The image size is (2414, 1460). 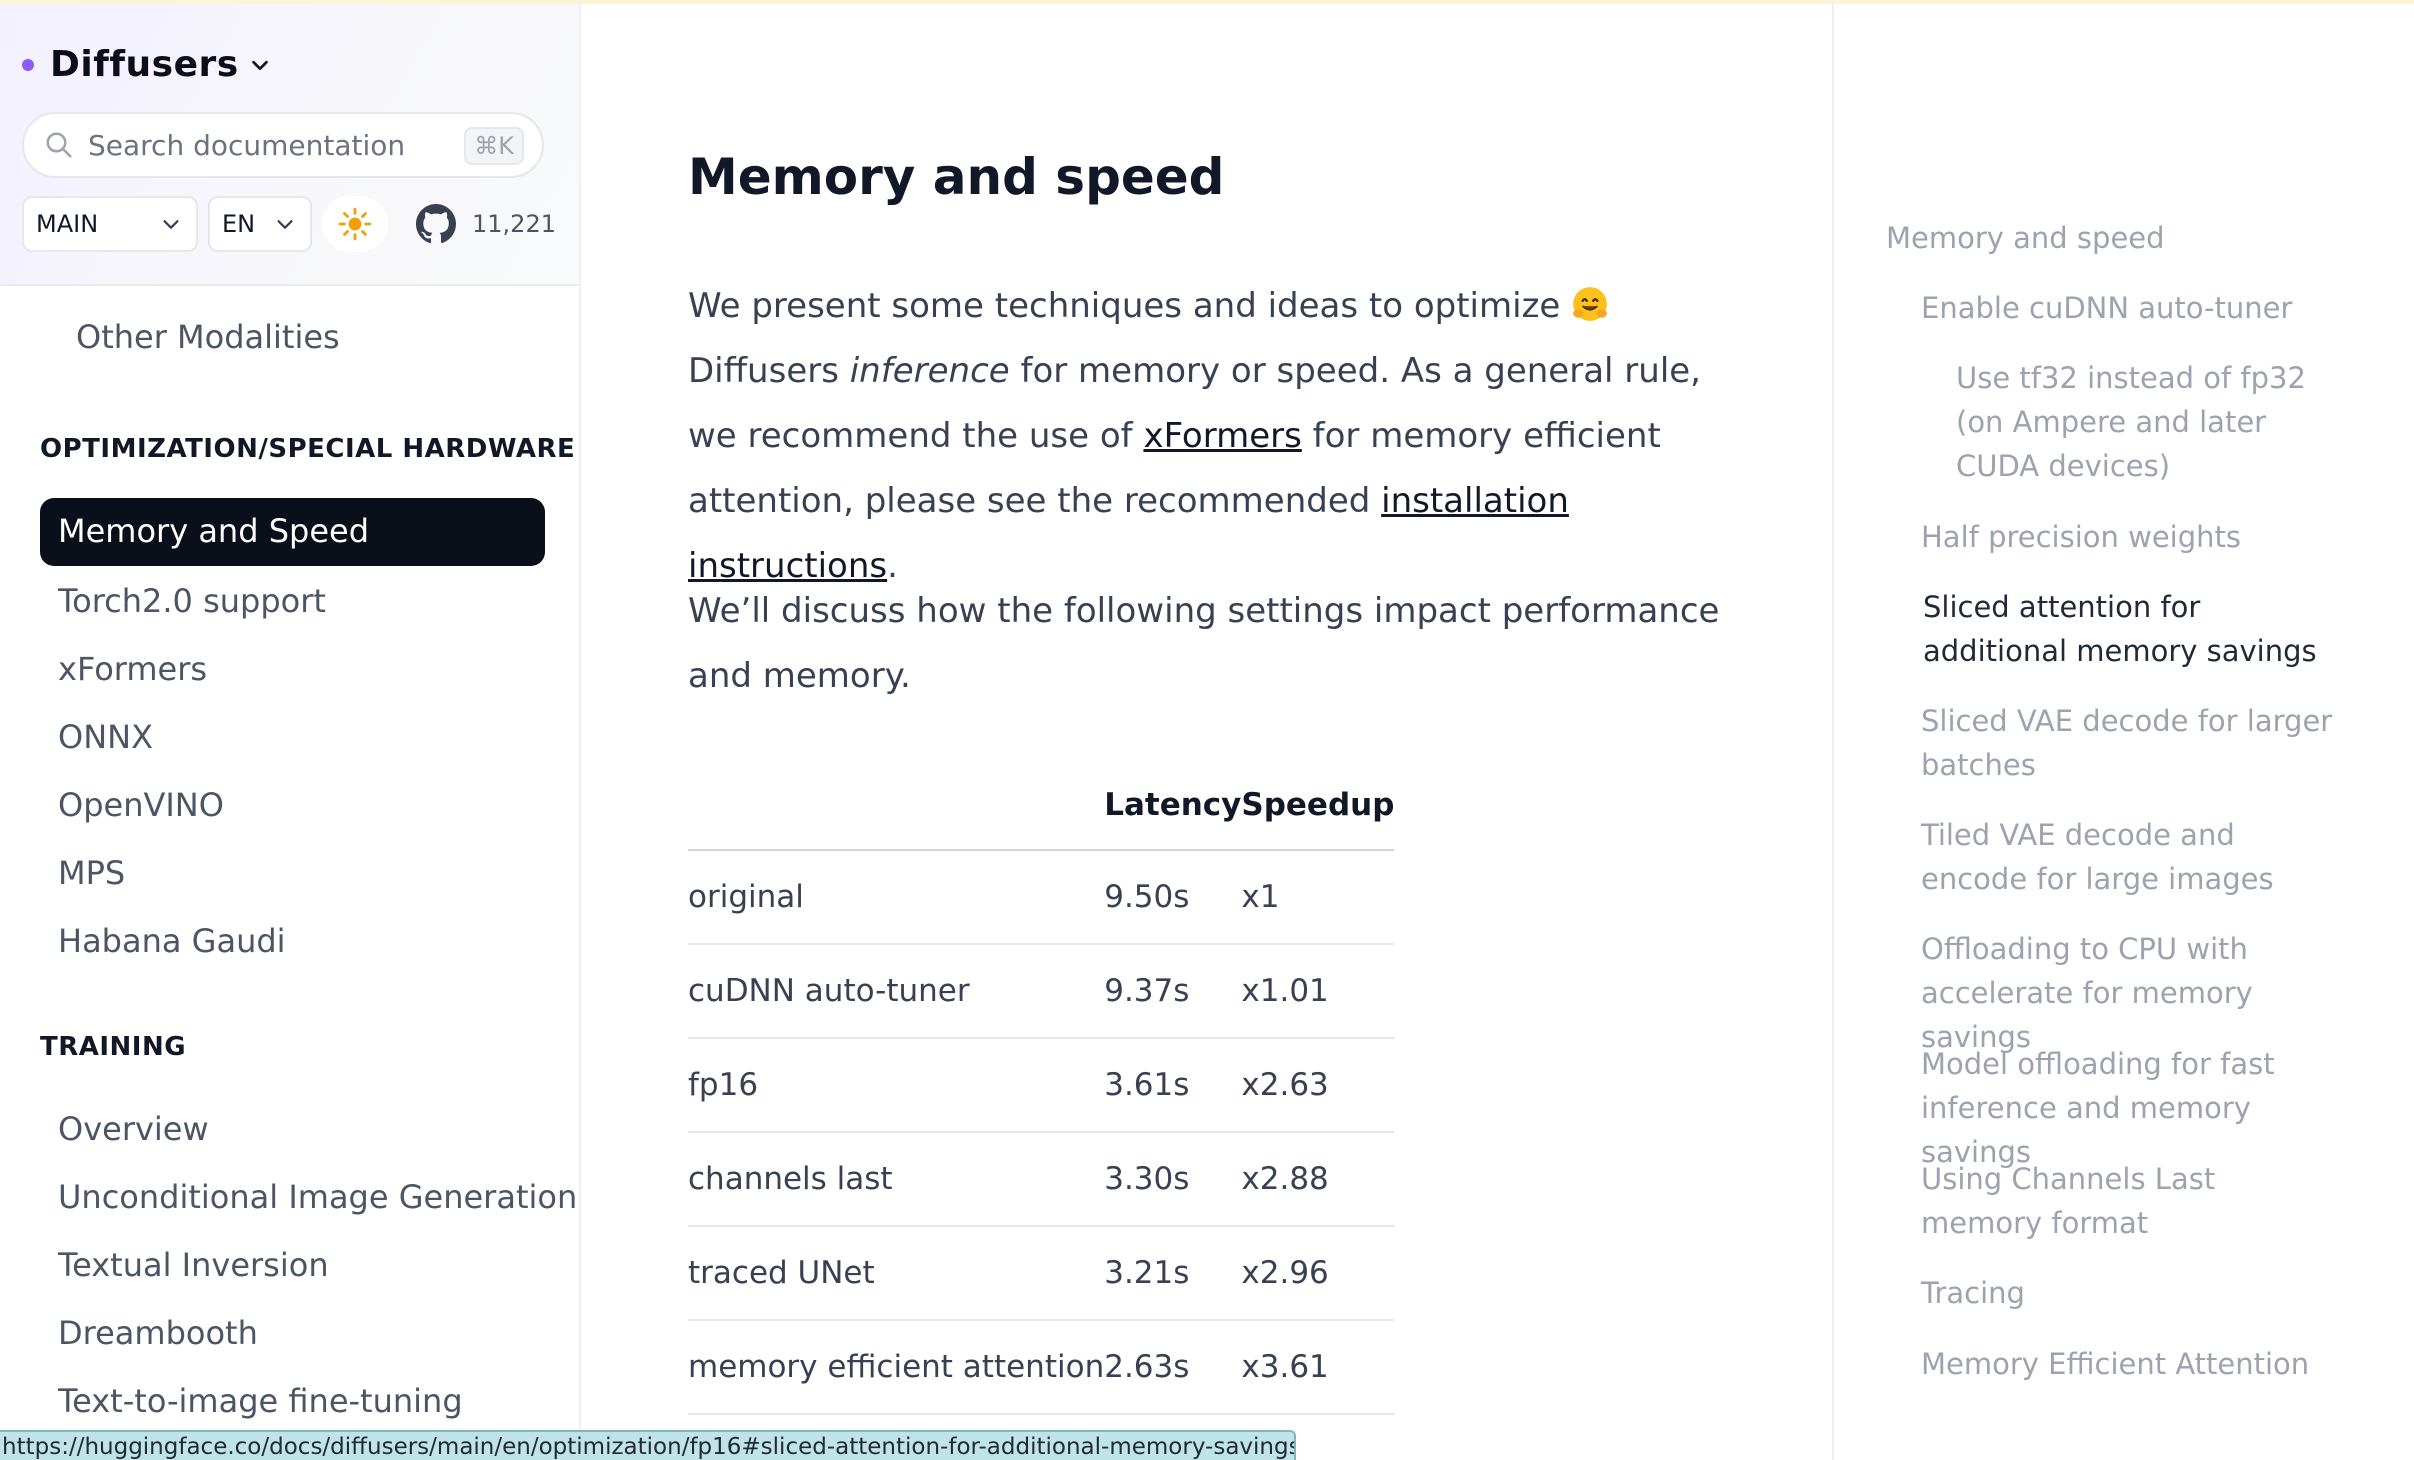 What do you see at coordinates (133, 1129) in the screenshot?
I see `sidebar-item-overview: Overview` at bounding box center [133, 1129].